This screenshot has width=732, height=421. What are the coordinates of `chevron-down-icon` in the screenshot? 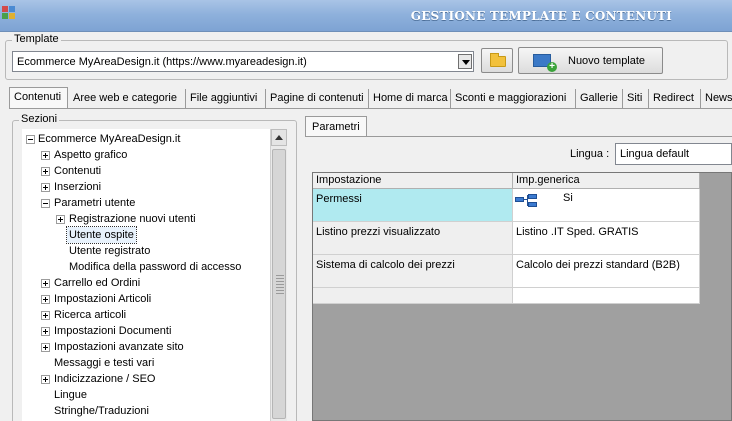 It's located at (465, 61).